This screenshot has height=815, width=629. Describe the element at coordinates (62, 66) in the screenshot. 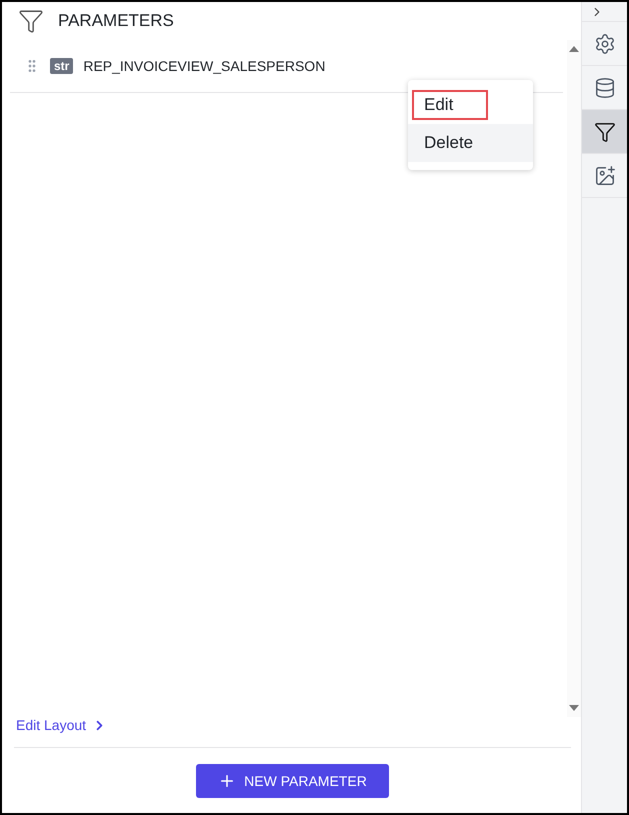

I see `type-tag: str` at that location.